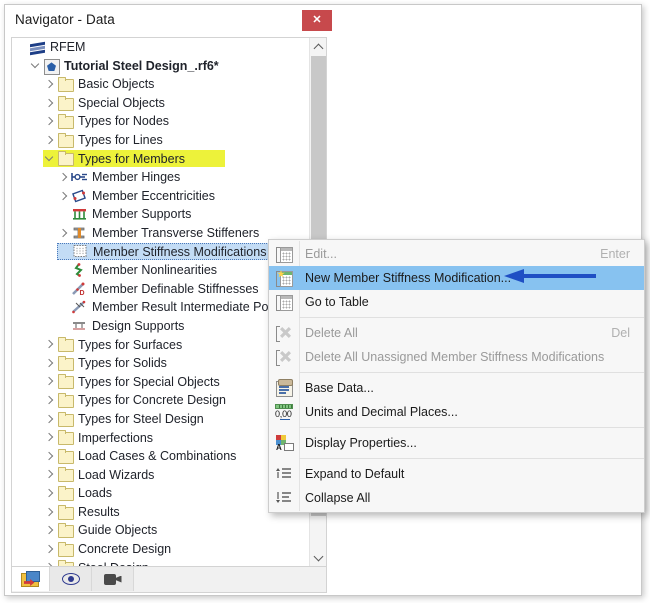  I want to click on tree-item-content: Member Result Intermediate Points, so click(182, 307).